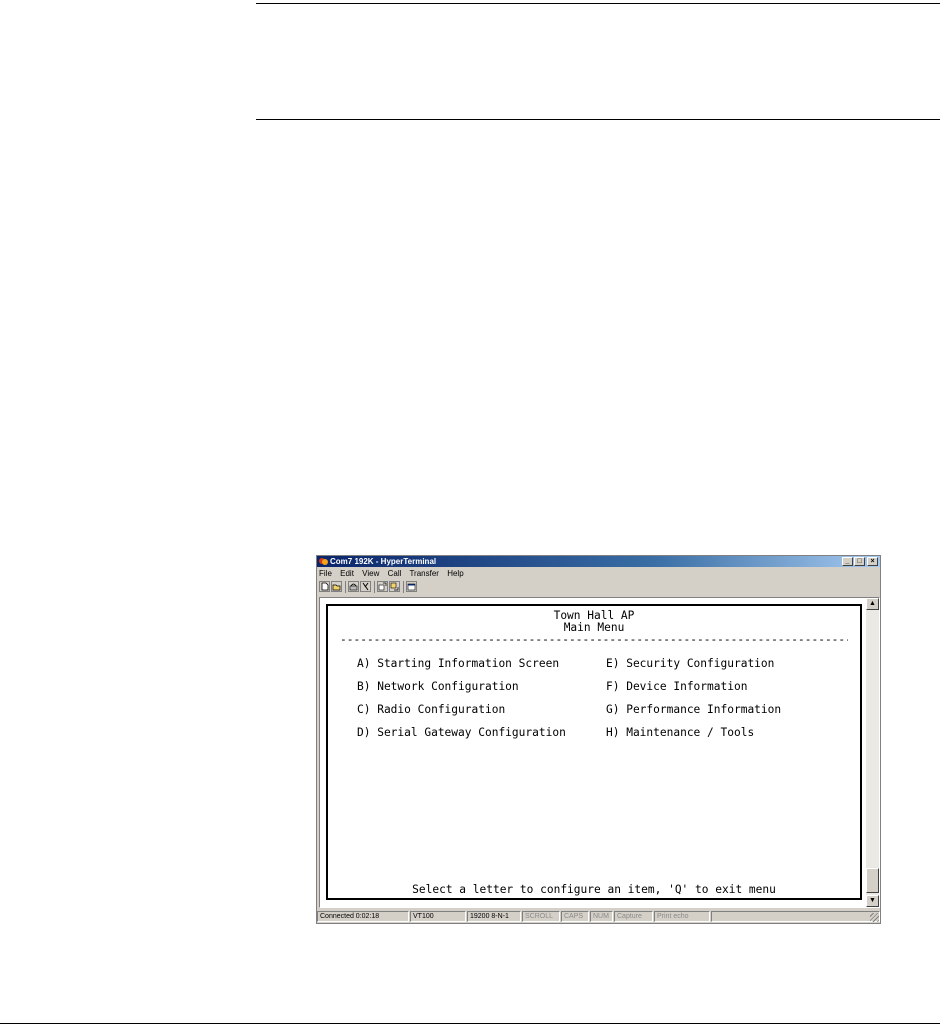 The image size is (940, 1027). I want to click on menu-option-e: E) Security Configuration, so click(690, 664).